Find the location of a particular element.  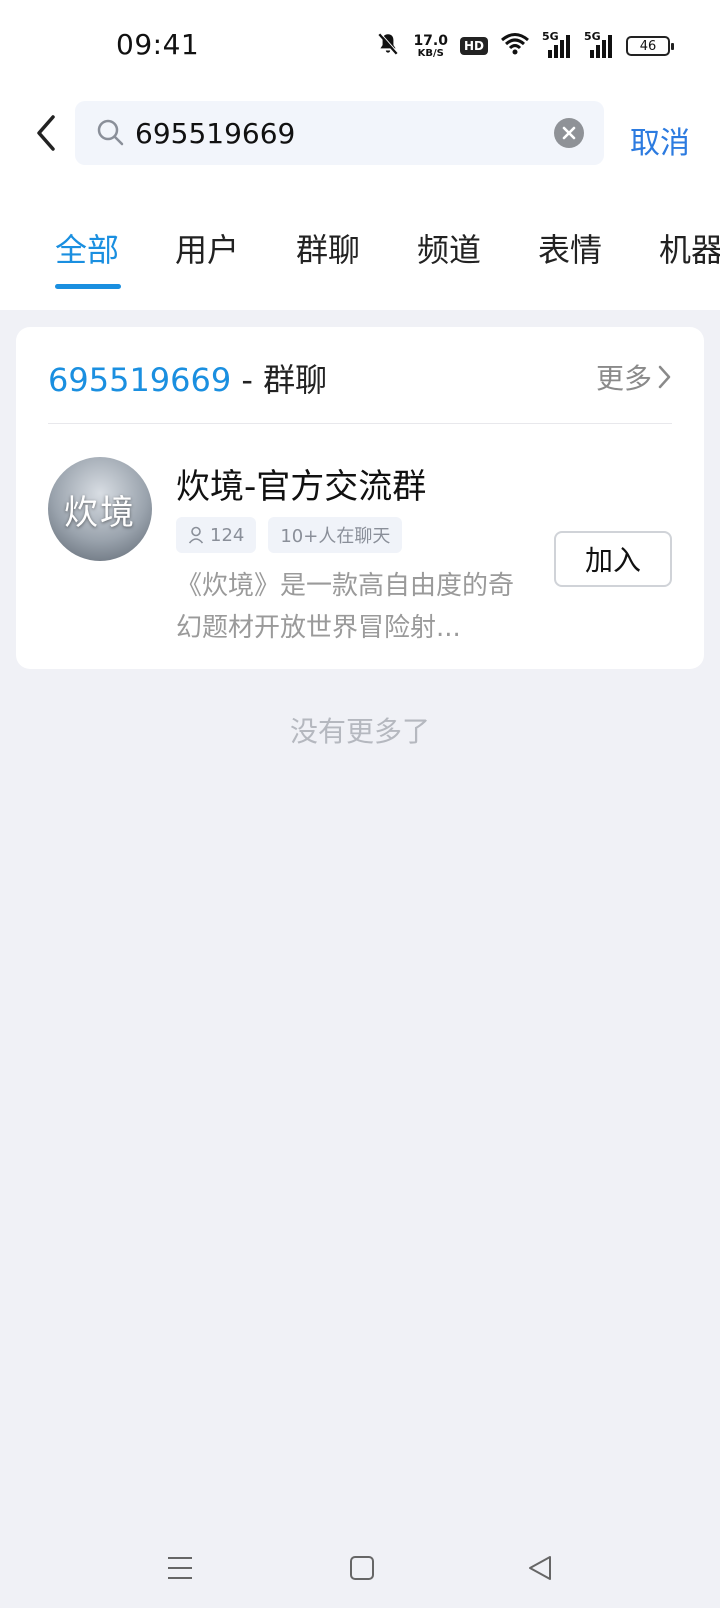

nav-back-button is located at coordinates (540, 1568).